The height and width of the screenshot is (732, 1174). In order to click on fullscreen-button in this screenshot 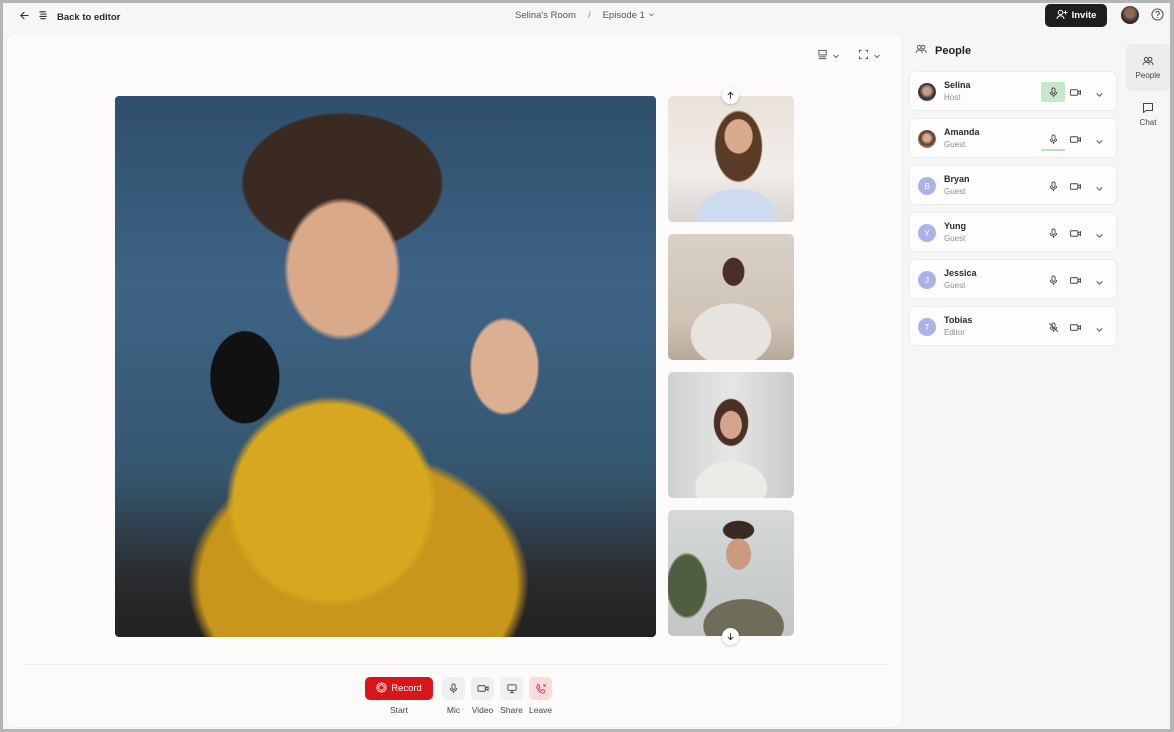, I will do `click(869, 56)`.